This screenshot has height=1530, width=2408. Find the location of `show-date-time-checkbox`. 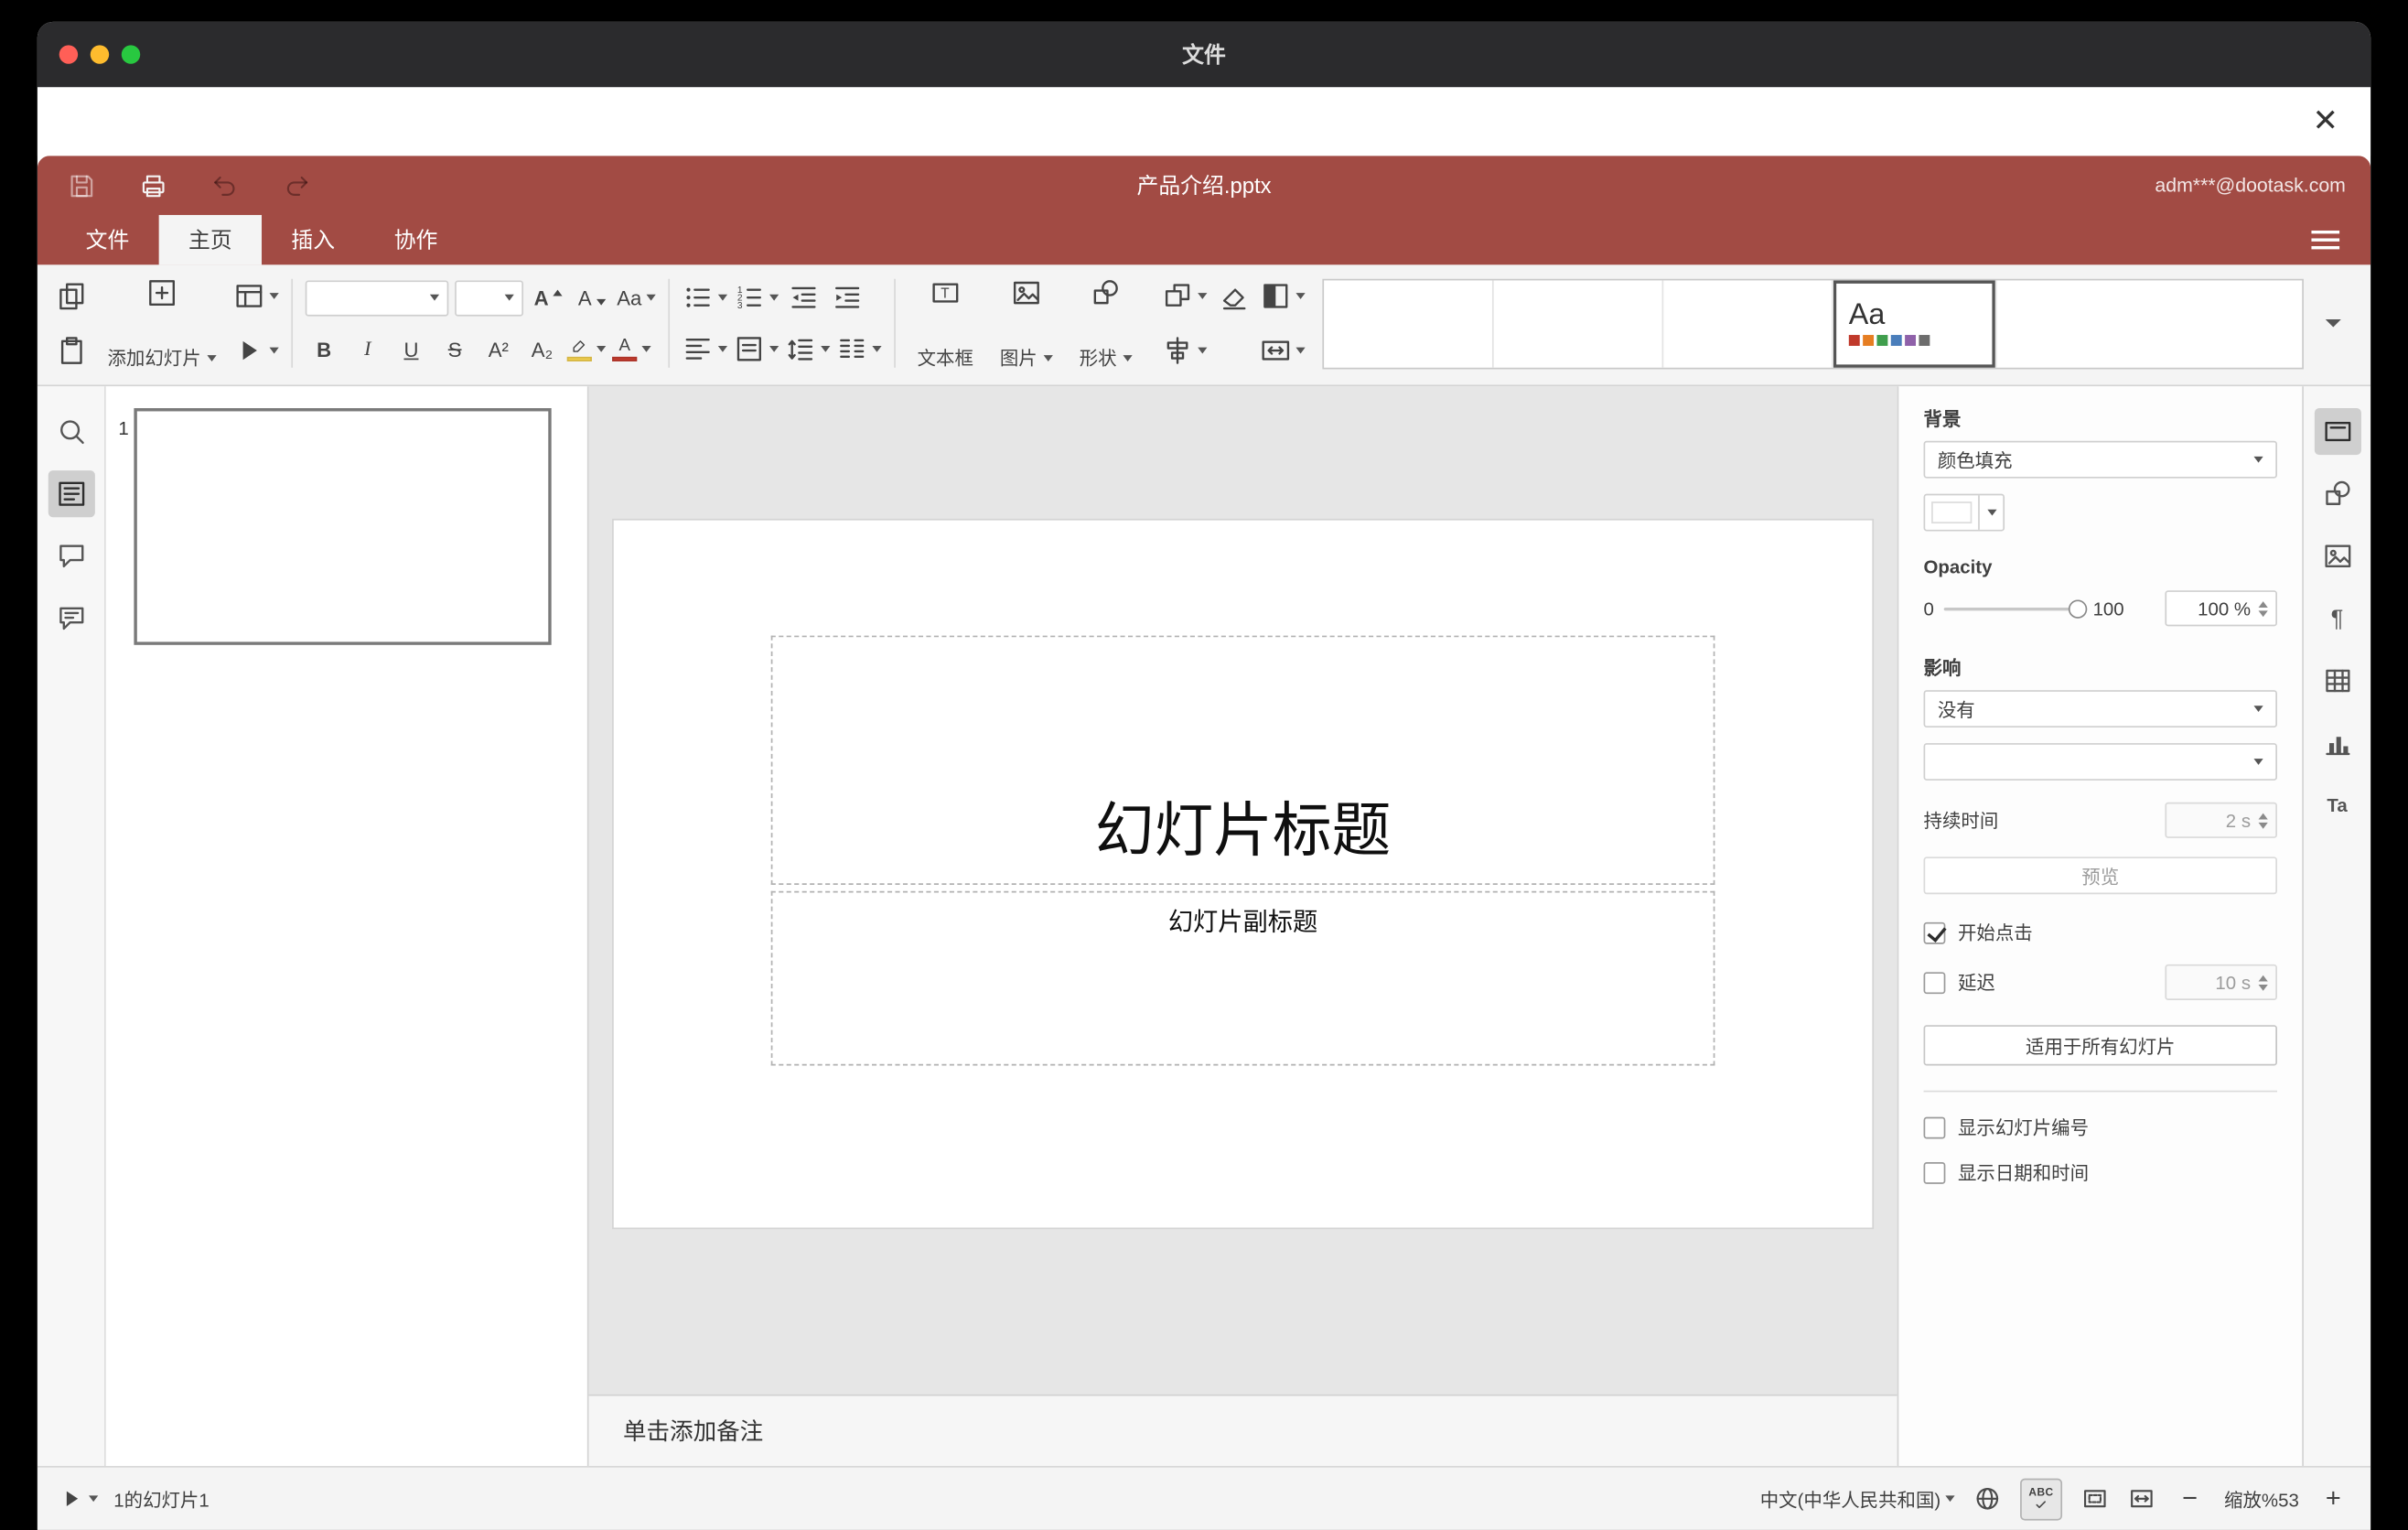

show-date-time-checkbox is located at coordinates (1934, 1172).